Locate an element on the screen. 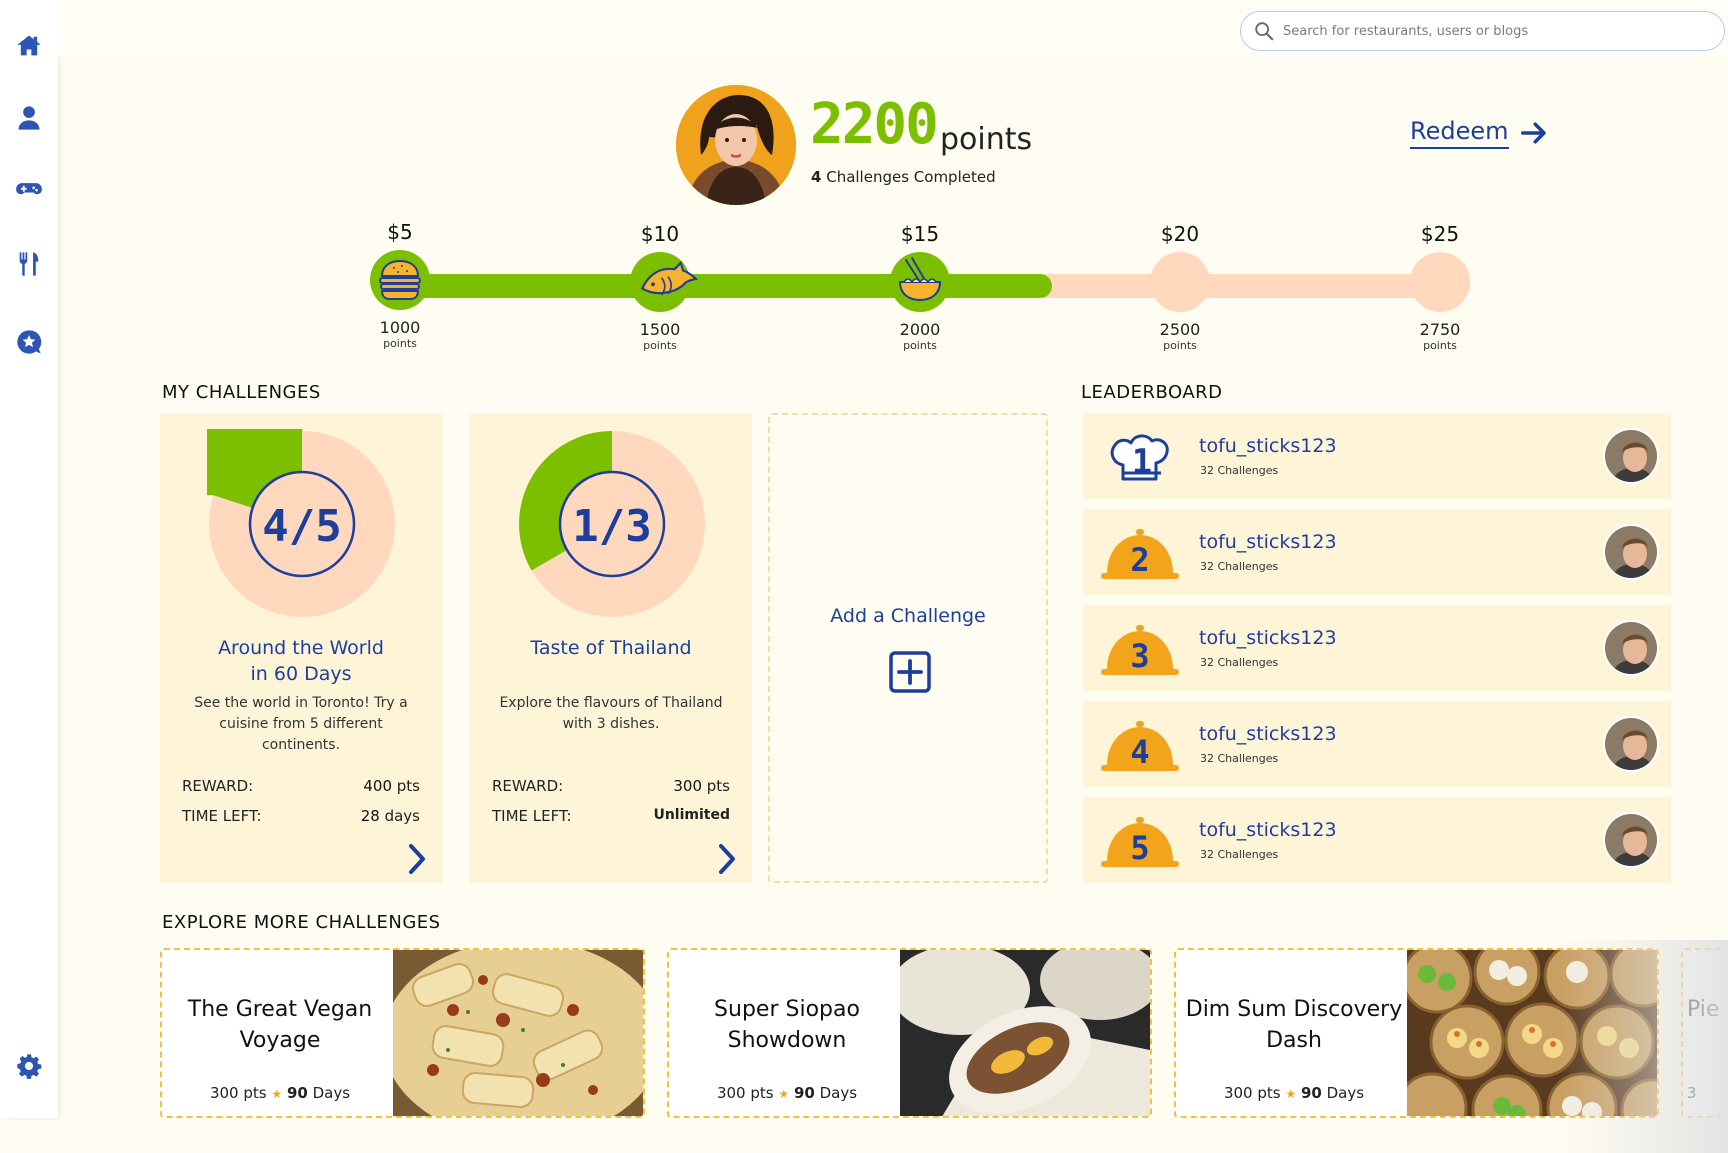 Image resolution: width=1728 pixels, height=1153 pixels. milestone-5: $25 2750 points is located at coordinates (1440, 287).